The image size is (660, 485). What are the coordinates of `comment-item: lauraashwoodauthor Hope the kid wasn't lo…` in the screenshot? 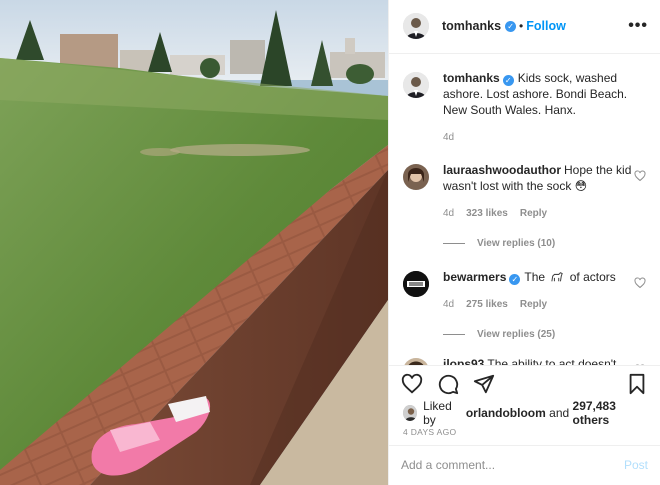 It's located at (525, 192).